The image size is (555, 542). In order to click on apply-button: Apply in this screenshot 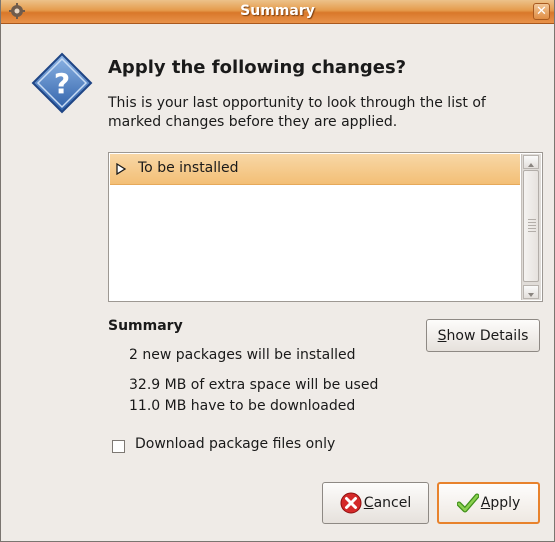, I will do `click(488, 503)`.